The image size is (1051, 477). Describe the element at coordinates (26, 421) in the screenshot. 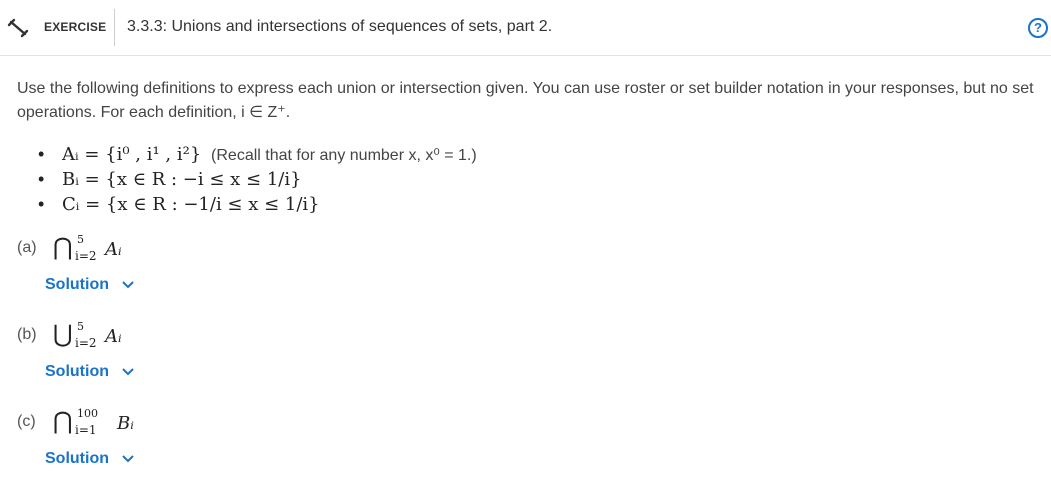

I see `part-label: (c)` at that location.